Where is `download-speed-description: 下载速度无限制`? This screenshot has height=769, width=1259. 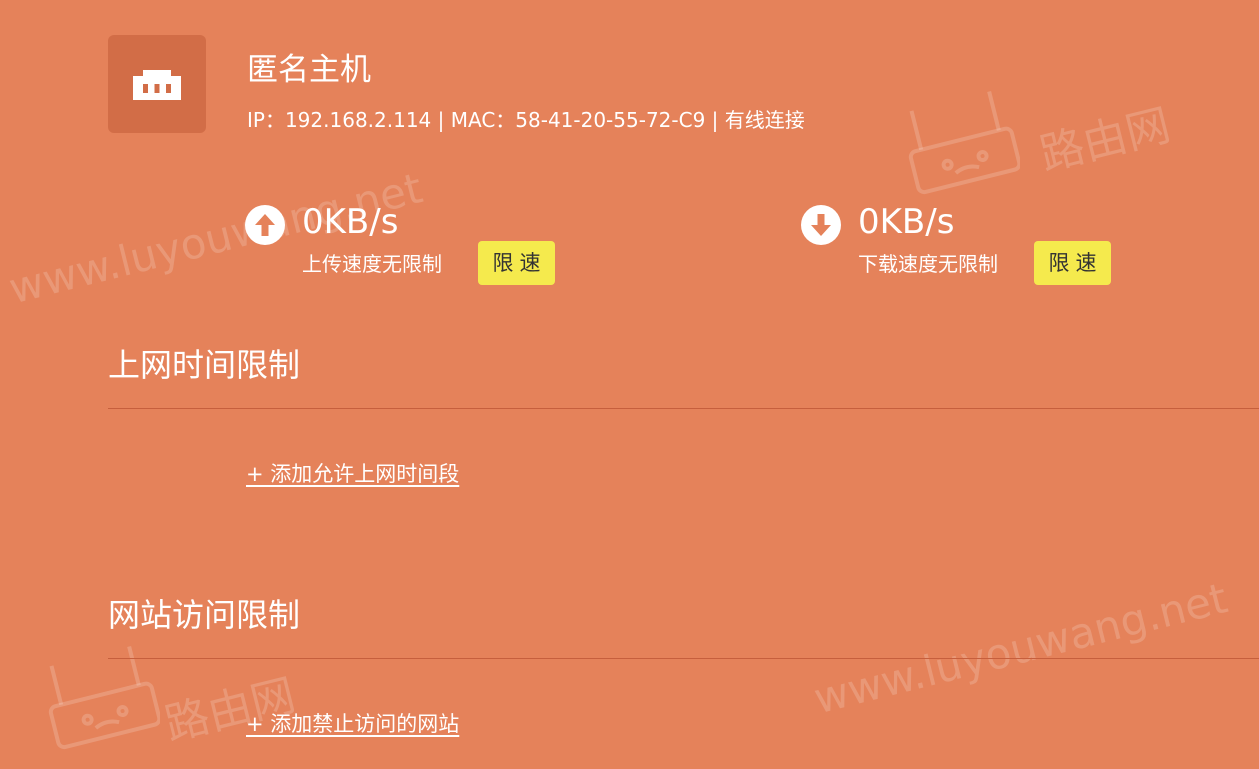 download-speed-description: 下载速度无限制 is located at coordinates (928, 264).